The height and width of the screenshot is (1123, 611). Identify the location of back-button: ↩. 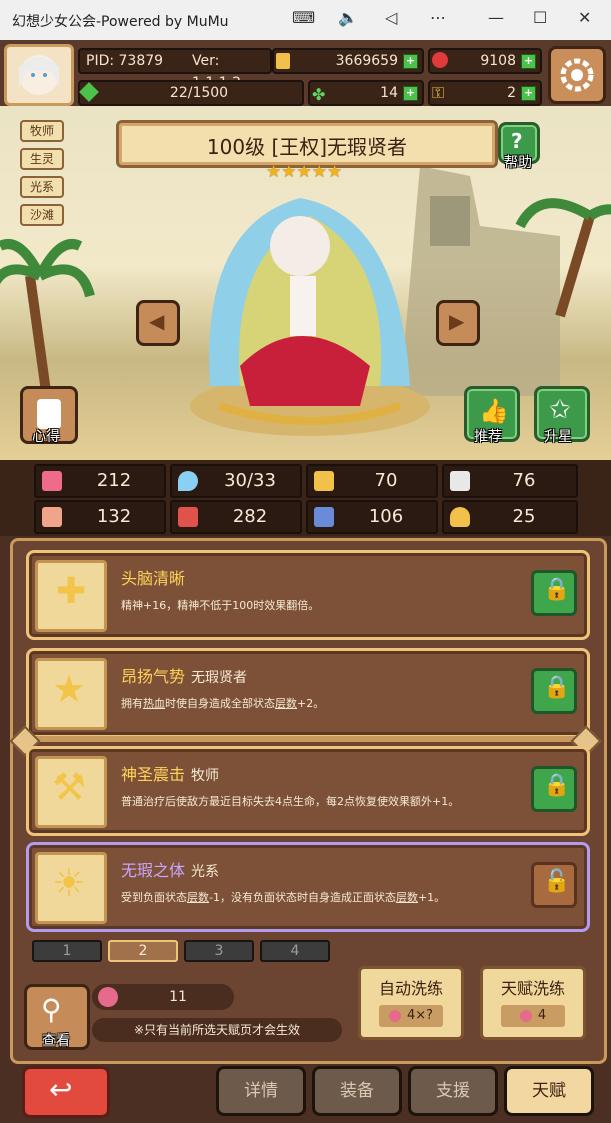
(66, 1092).